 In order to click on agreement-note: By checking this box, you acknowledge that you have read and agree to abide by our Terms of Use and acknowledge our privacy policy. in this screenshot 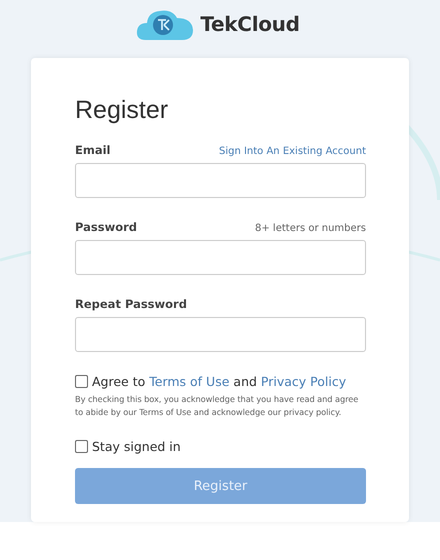, I will do `click(217, 406)`.